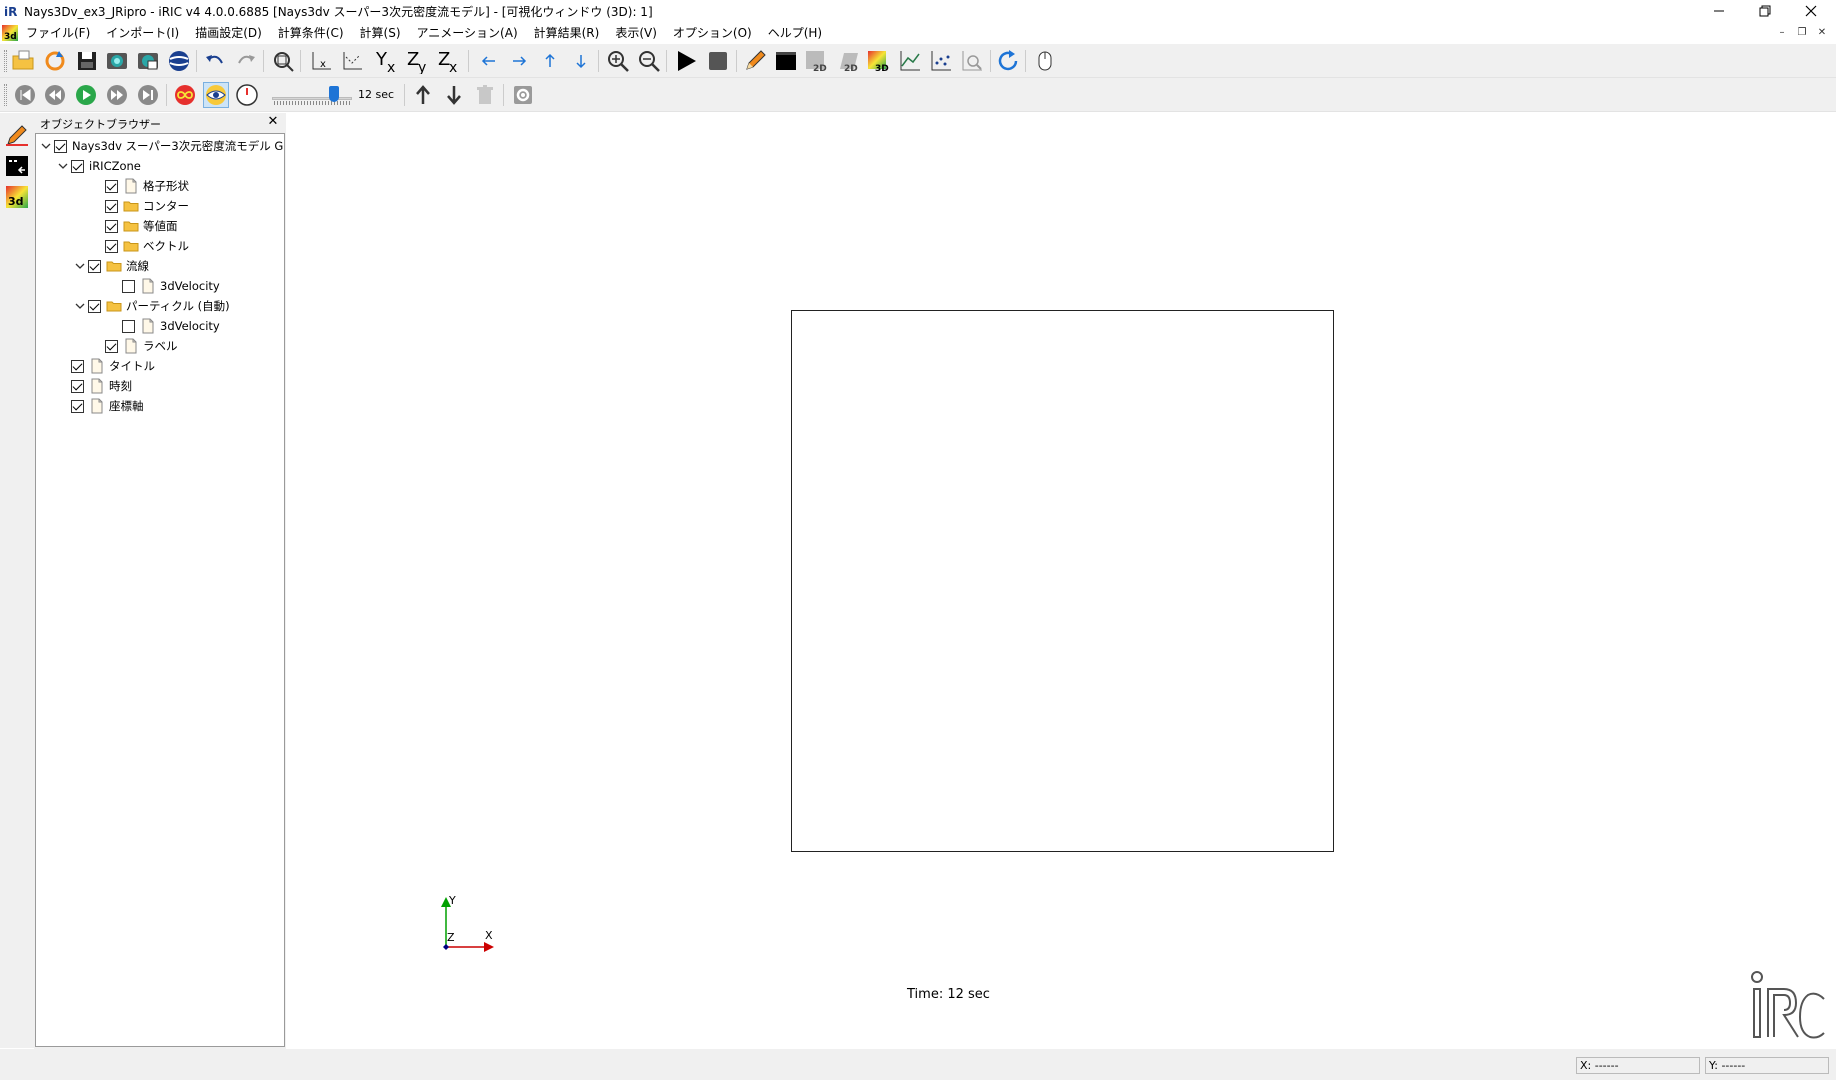 This screenshot has width=1836, height=1080. What do you see at coordinates (133, 226) in the screenshot?
I see `tree-item: 等値面` at bounding box center [133, 226].